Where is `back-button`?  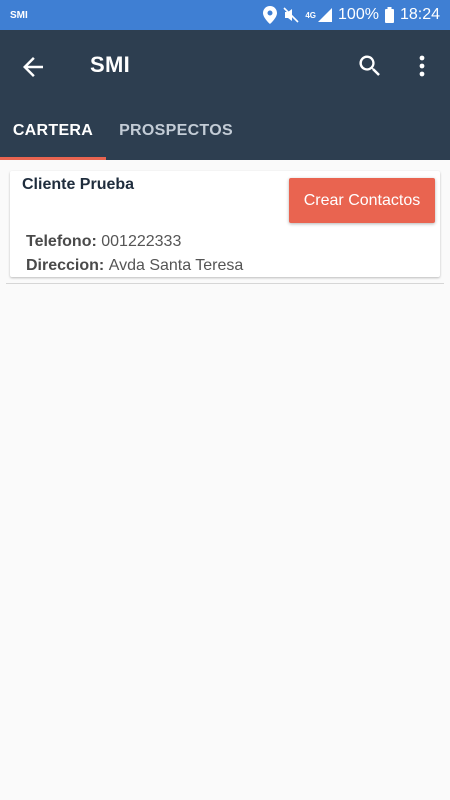 back-button is located at coordinates (33, 67).